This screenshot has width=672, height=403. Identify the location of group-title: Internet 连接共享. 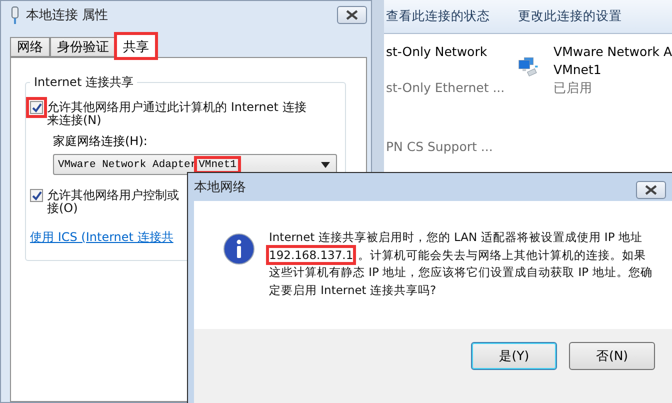
(83, 82).